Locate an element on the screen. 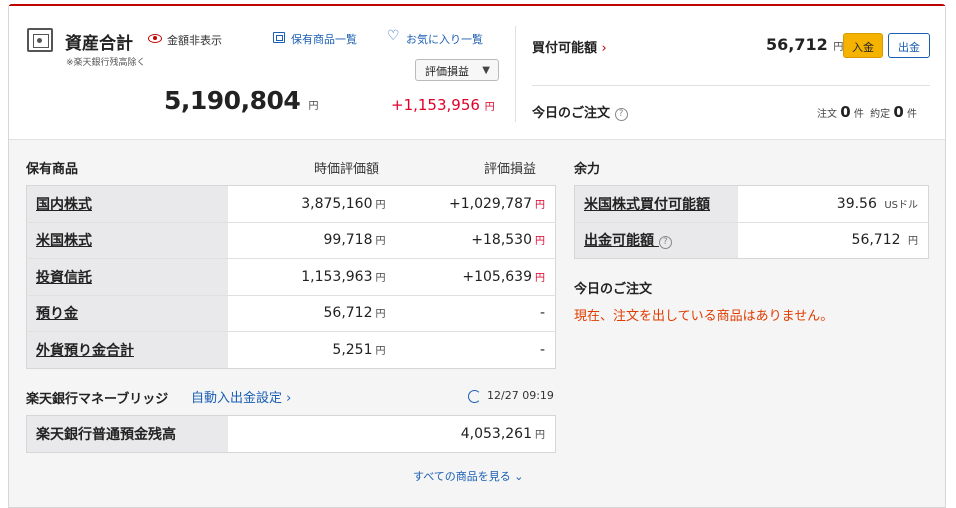 This screenshot has width=956, height=508. holding-name-link: 預り金 is located at coordinates (127, 313).